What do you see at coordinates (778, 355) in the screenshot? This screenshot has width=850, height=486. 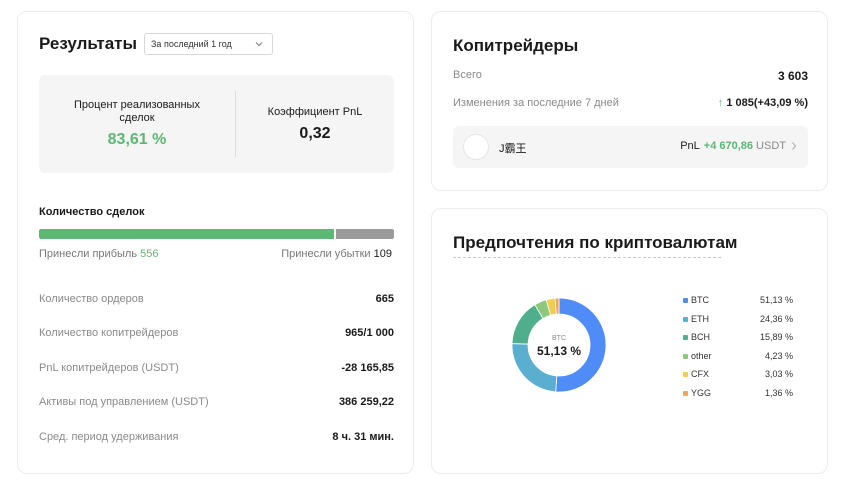 I see `legend-percent: 4,23 %` at bounding box center [778, 355].